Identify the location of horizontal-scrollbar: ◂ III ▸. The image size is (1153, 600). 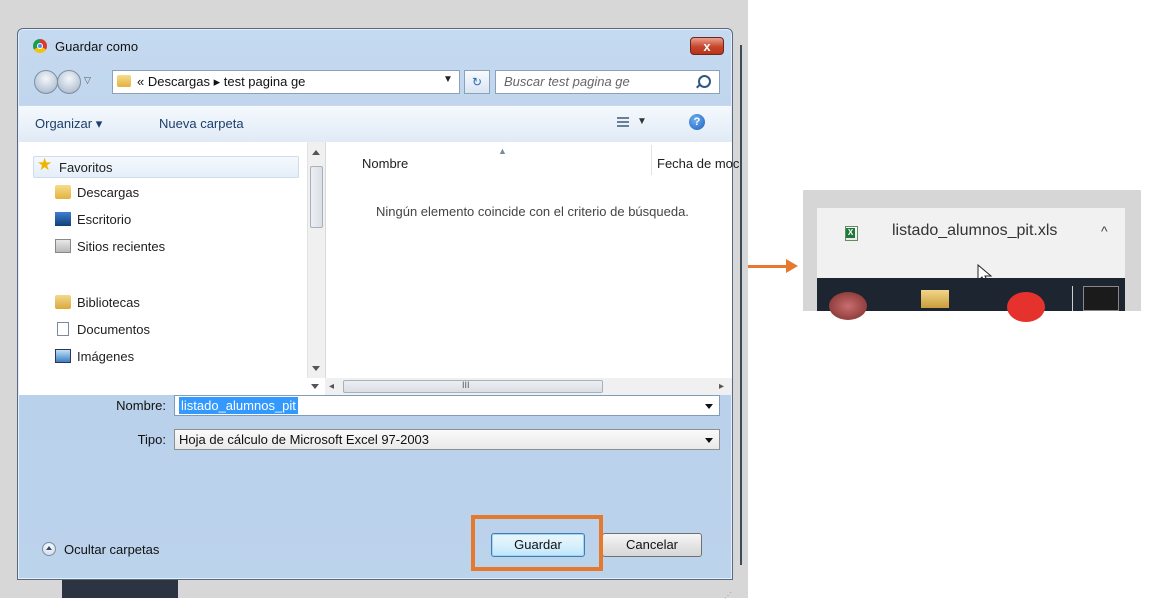
(528, 386).